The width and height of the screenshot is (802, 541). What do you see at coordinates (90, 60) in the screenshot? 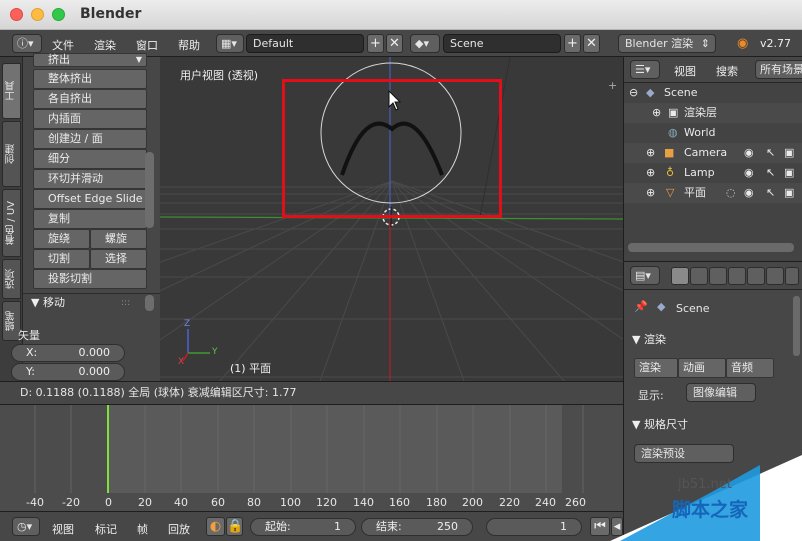
I see `extrude-dropdown: 挤出 ▼` at bounding box center [90, 60].